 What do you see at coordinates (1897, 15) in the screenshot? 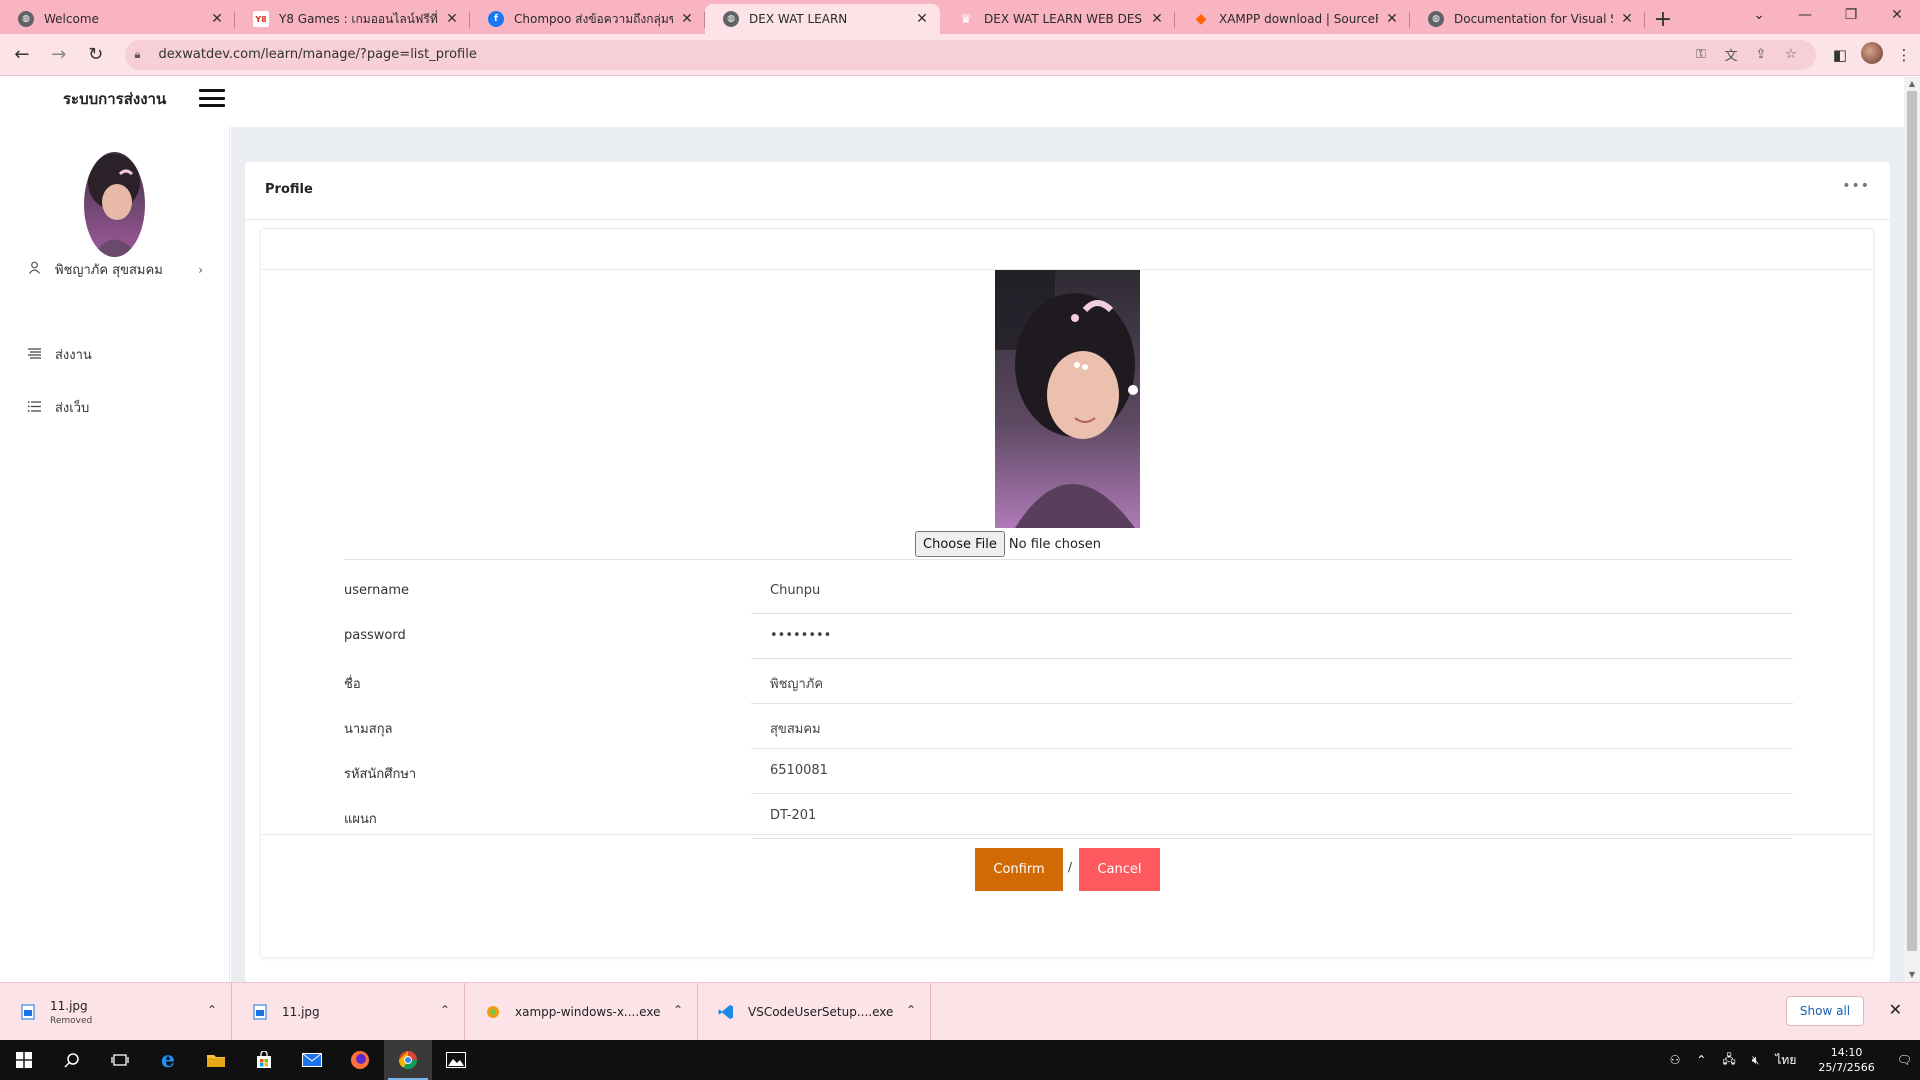
I see `close-window-icon: ✕` at bounding box center [1897, 15].